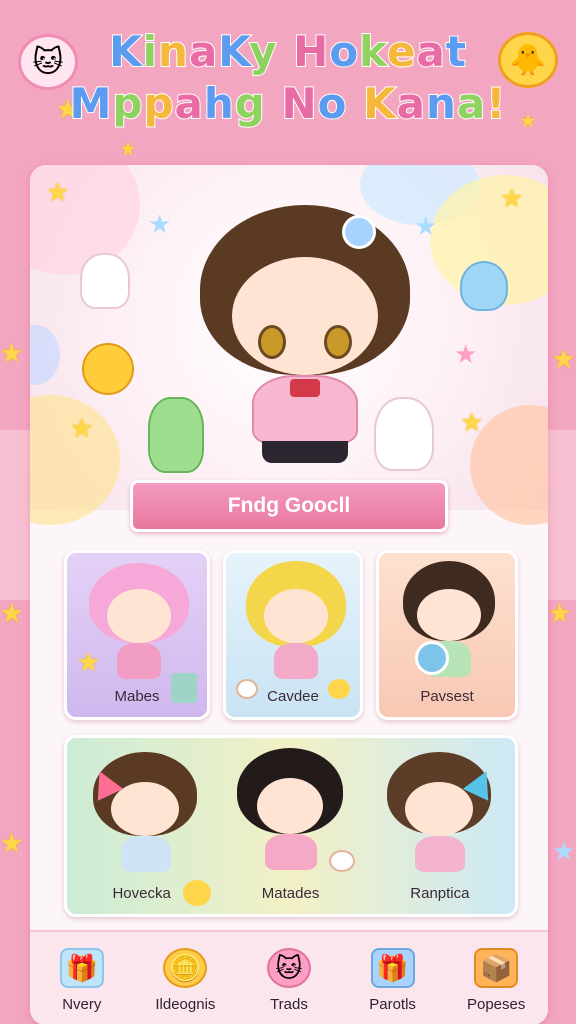 This screenshot has width=576, height=1024. What do you see at coordinates (392, 1004) in the screenshot?
I see `nav-label: Parotls` at bounding box center [392, 1004].